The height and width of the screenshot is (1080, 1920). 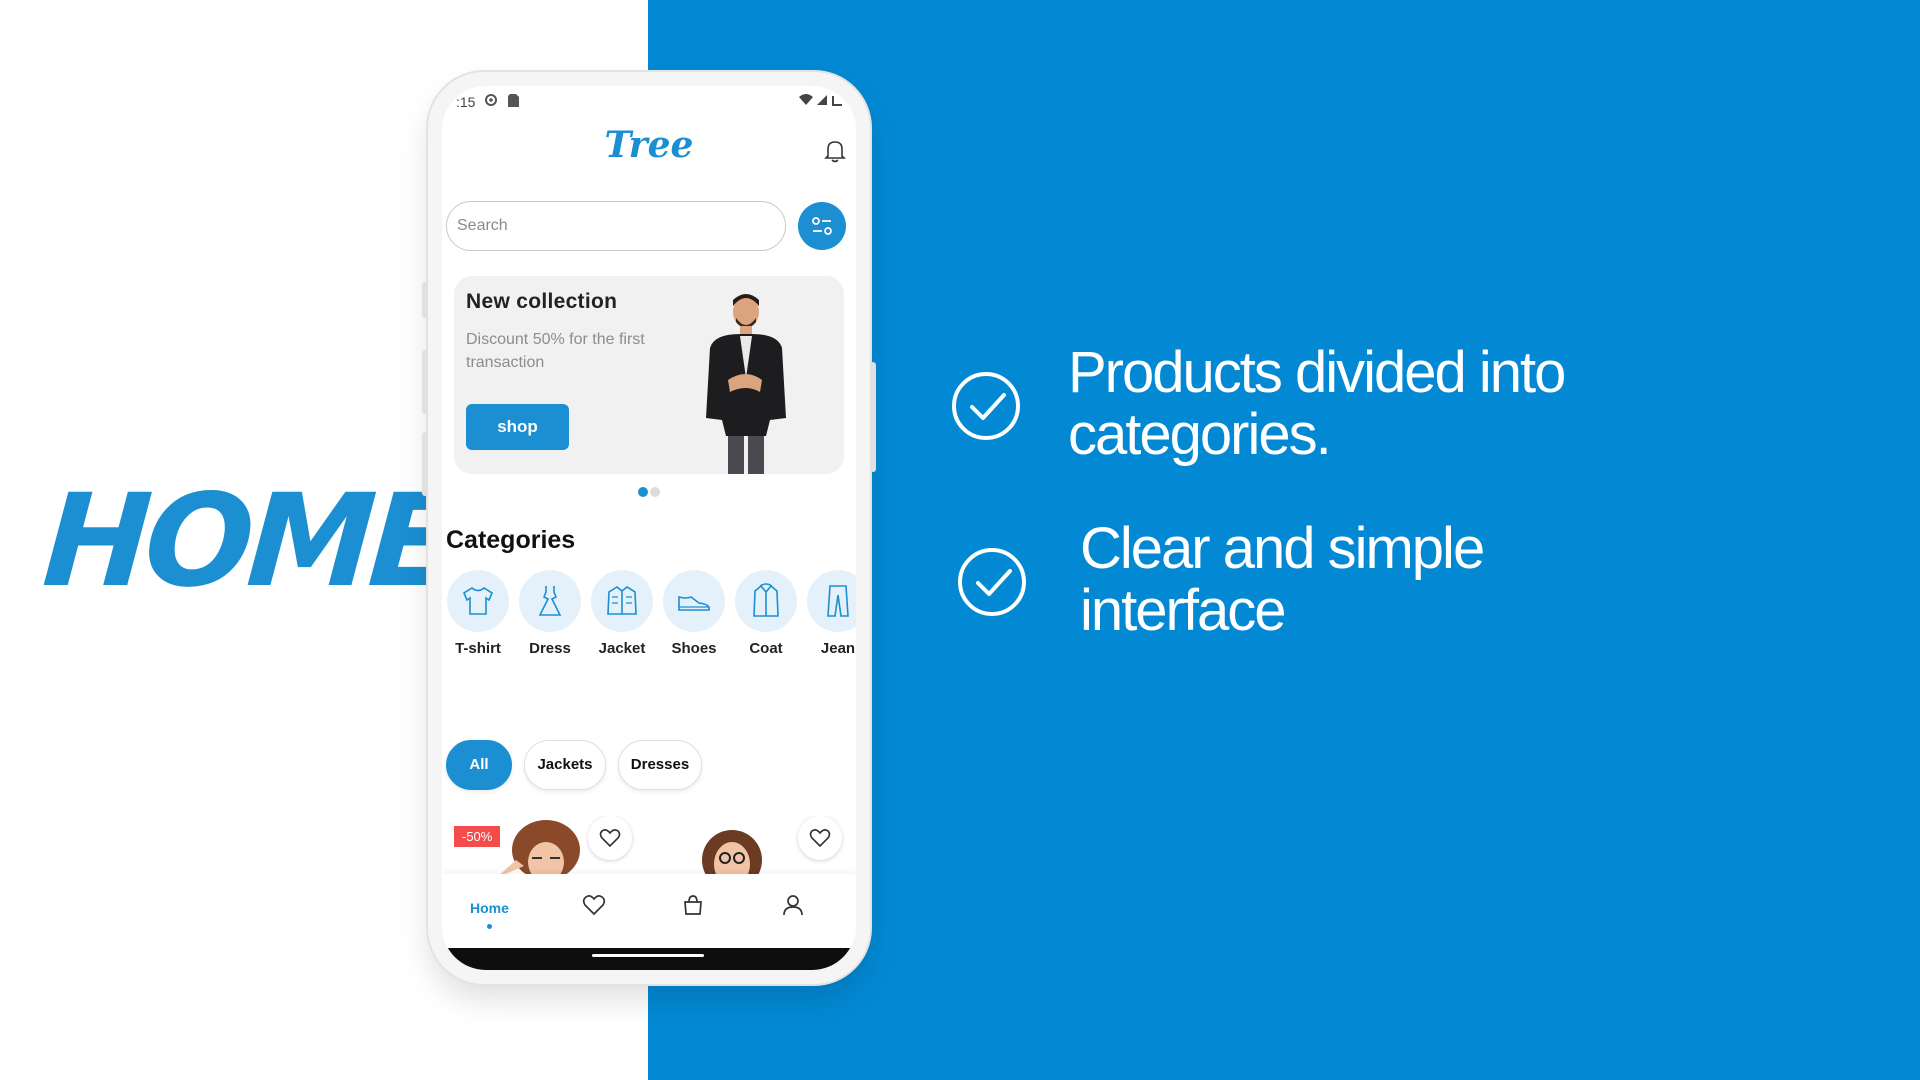 I want to click on category-coat: Coat, so click(x=766, y=613).